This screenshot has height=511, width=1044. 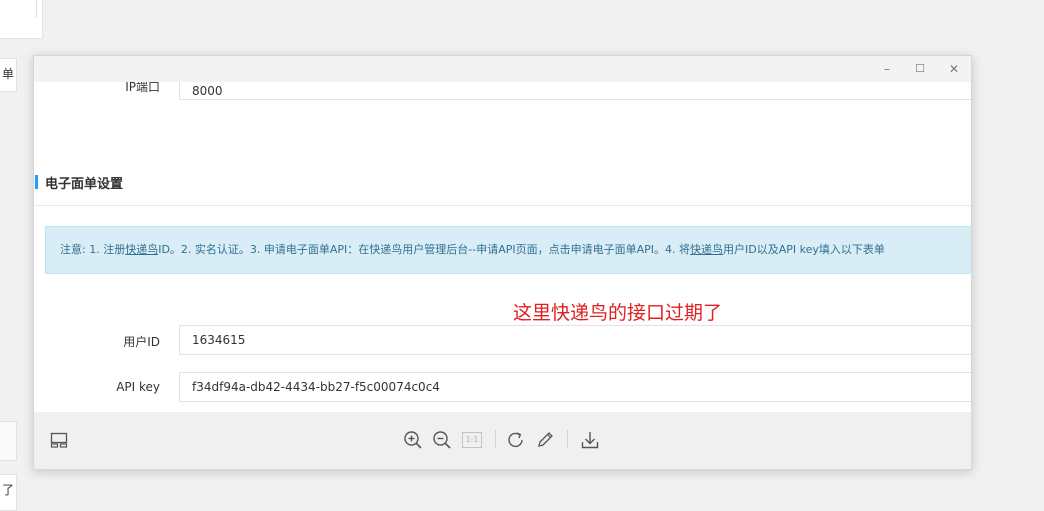 I want to click on ip-port-input: 8000, so click(x=575, y=91).